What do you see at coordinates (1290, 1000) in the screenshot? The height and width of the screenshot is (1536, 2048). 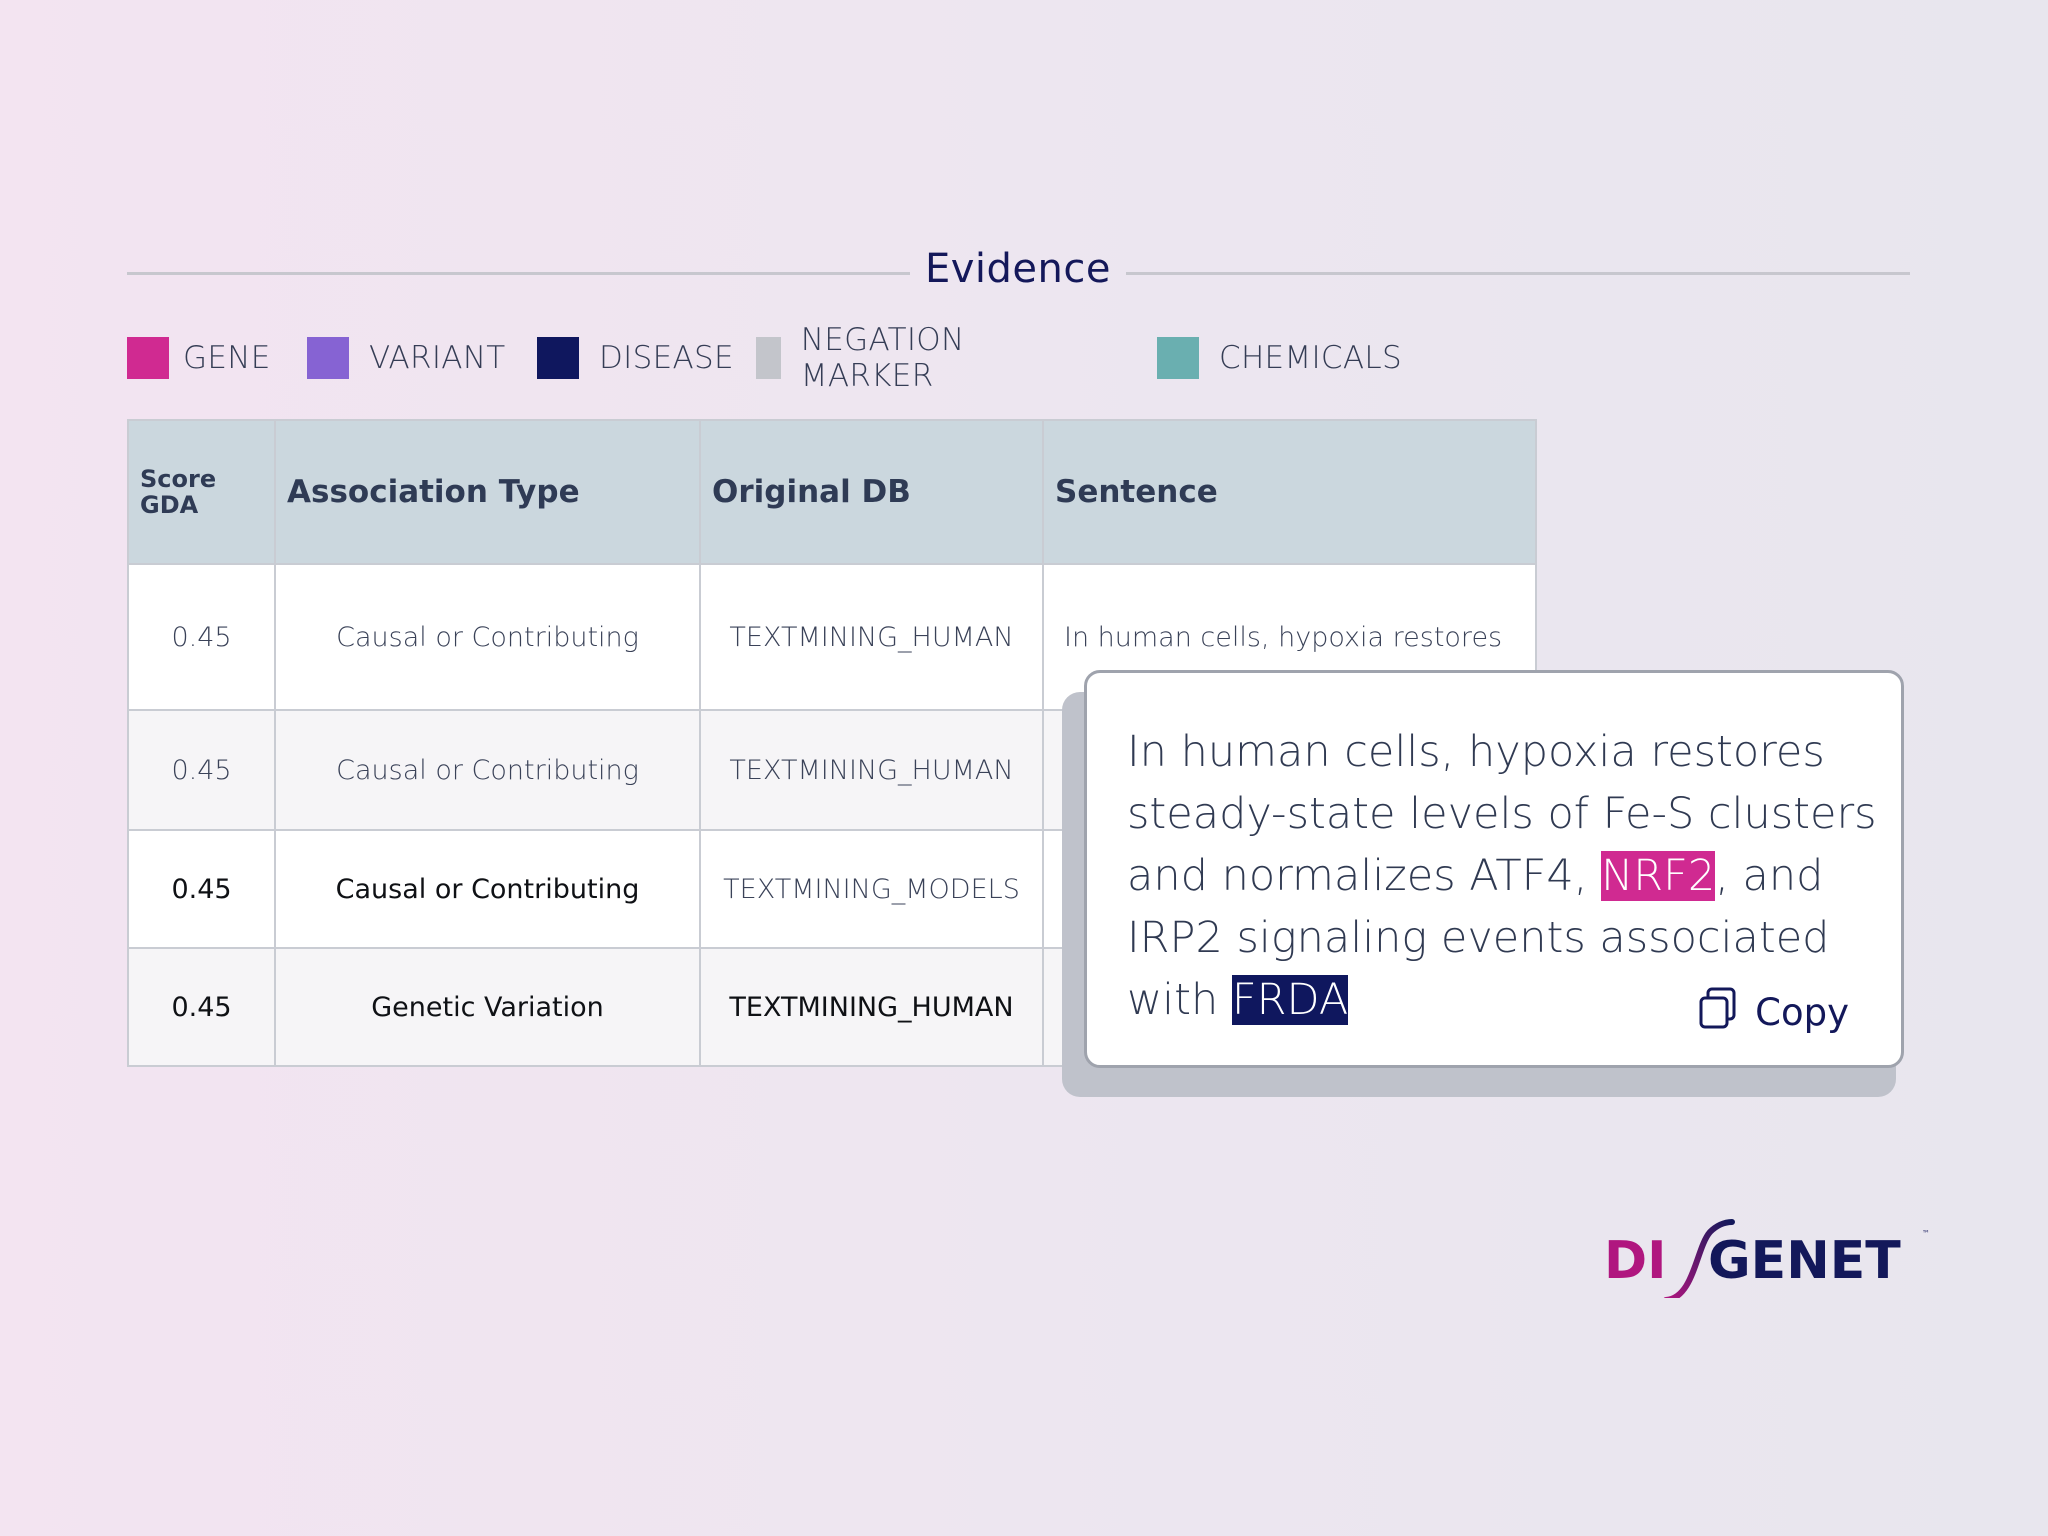 I see `disease-entity-highlight: FRDA` at bounding box center [1290, 1000].